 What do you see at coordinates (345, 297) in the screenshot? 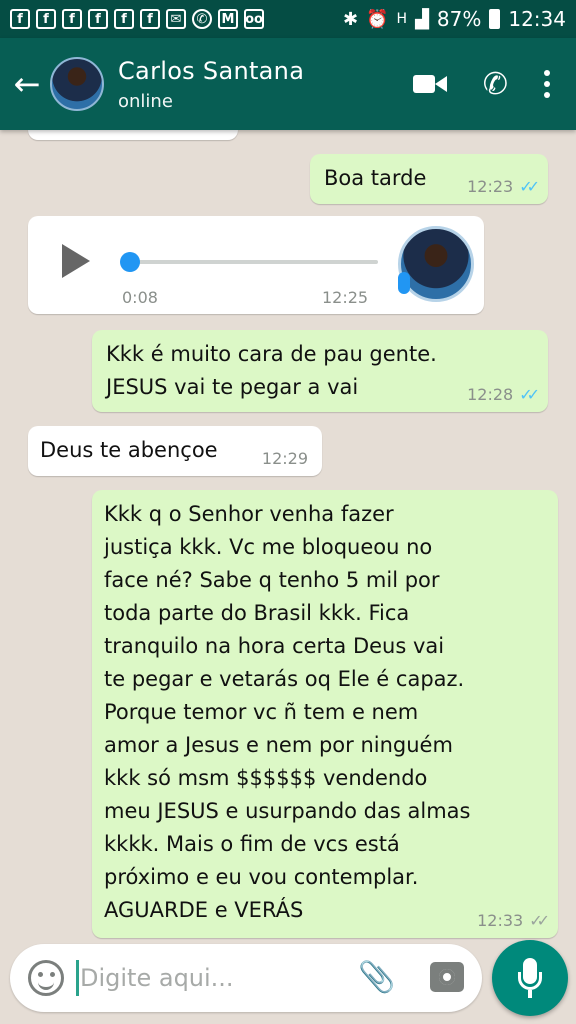
I see `message-time: 12:25` at bounding box center [345, 297].